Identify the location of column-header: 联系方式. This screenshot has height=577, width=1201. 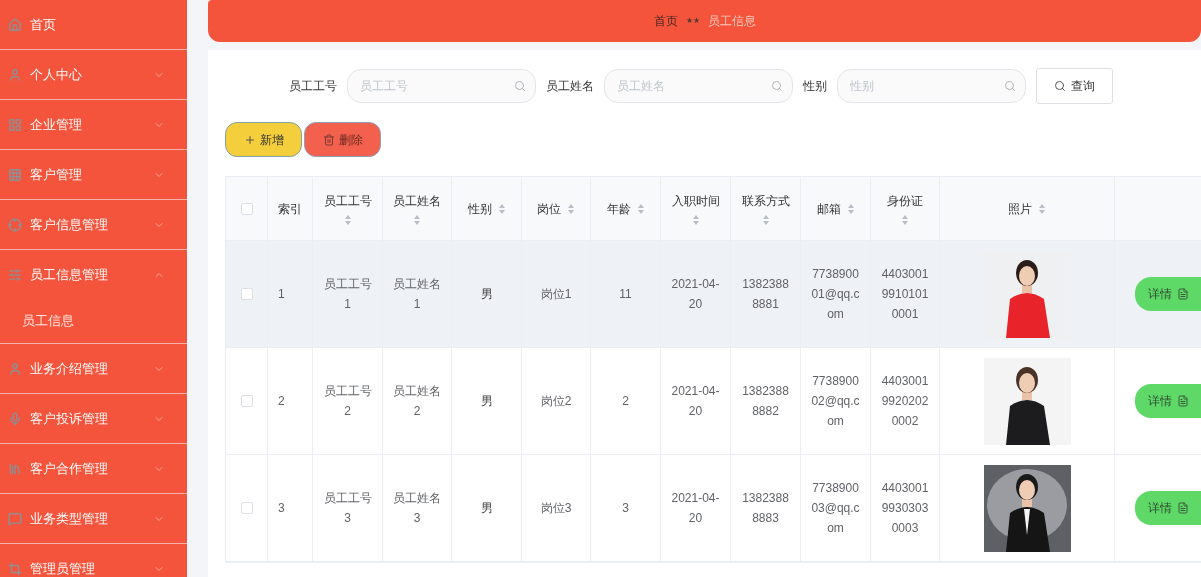
(765, 200).